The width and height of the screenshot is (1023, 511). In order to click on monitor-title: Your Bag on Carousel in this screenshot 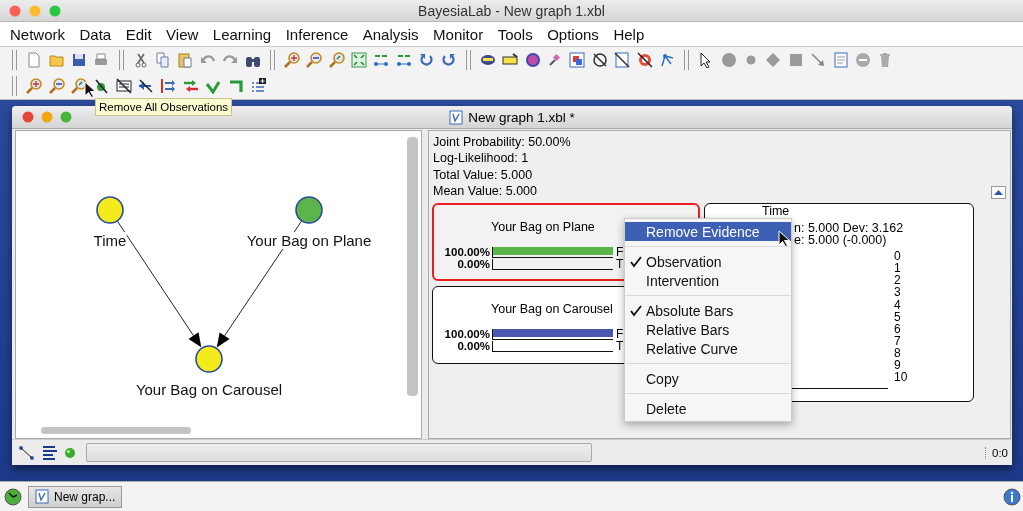, I will do `click(552, 309)`.